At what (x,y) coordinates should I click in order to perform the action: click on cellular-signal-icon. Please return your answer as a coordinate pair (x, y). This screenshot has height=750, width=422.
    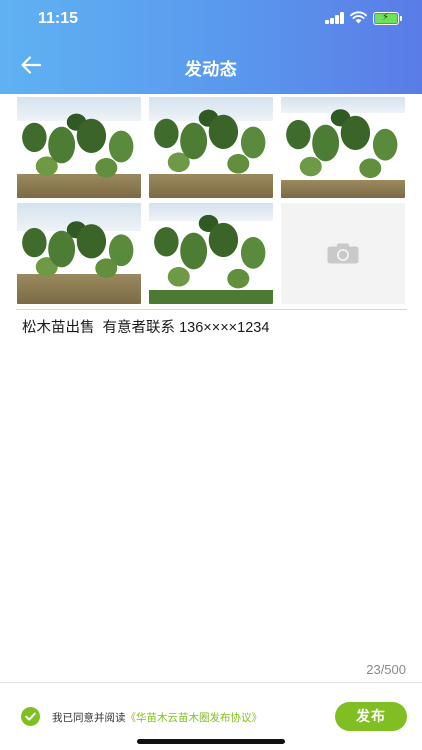
    Looking at the image, I should click on (335, 18).